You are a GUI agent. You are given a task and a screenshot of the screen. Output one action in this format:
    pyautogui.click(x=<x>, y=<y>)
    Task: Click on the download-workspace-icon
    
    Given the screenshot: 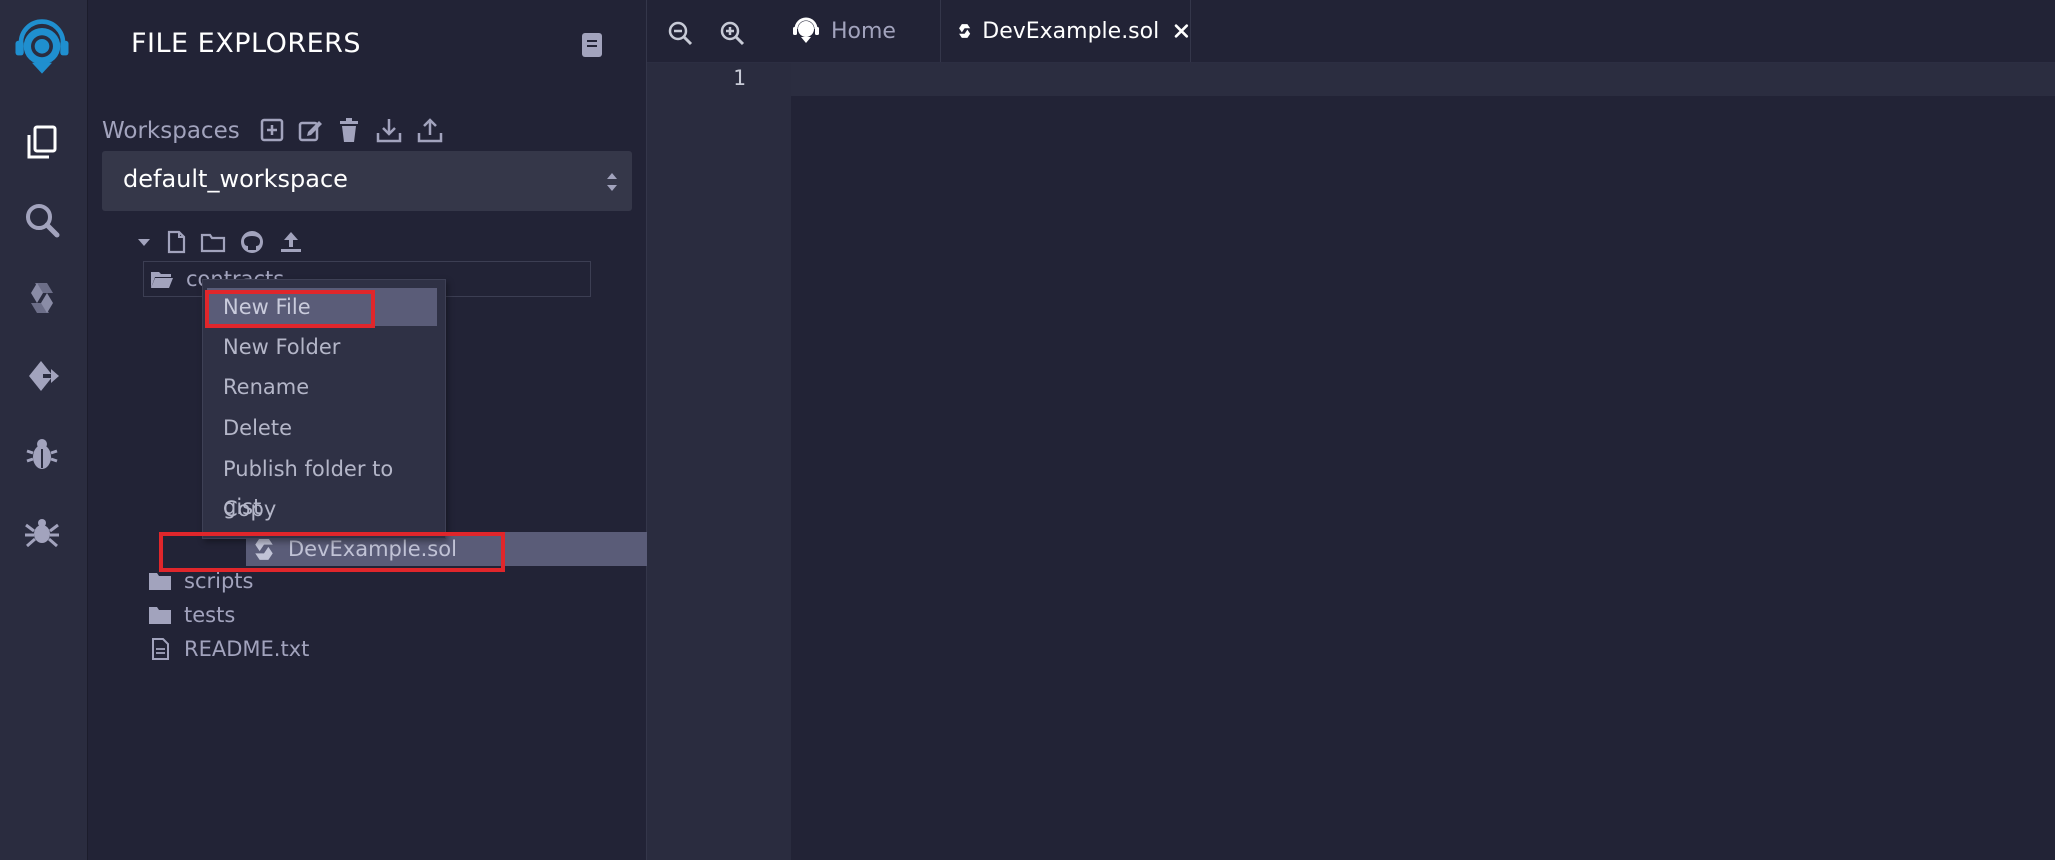 What is the action you would take?
    pyautogui.click(x=389, y=130)
    